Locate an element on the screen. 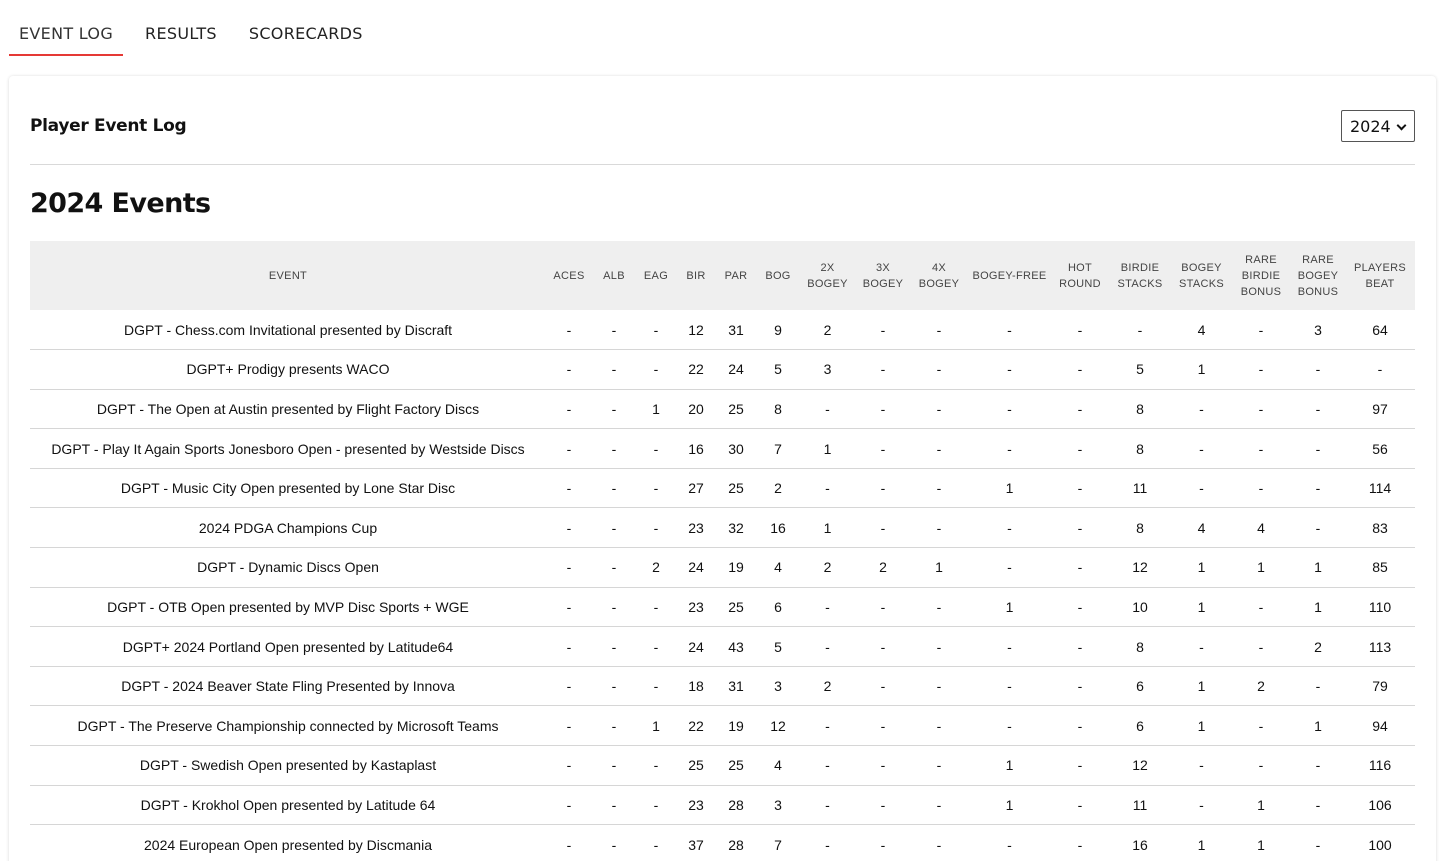 This screenshot has width=1456, height=861. column-header: EVENT is located at coordinates (288, 275).